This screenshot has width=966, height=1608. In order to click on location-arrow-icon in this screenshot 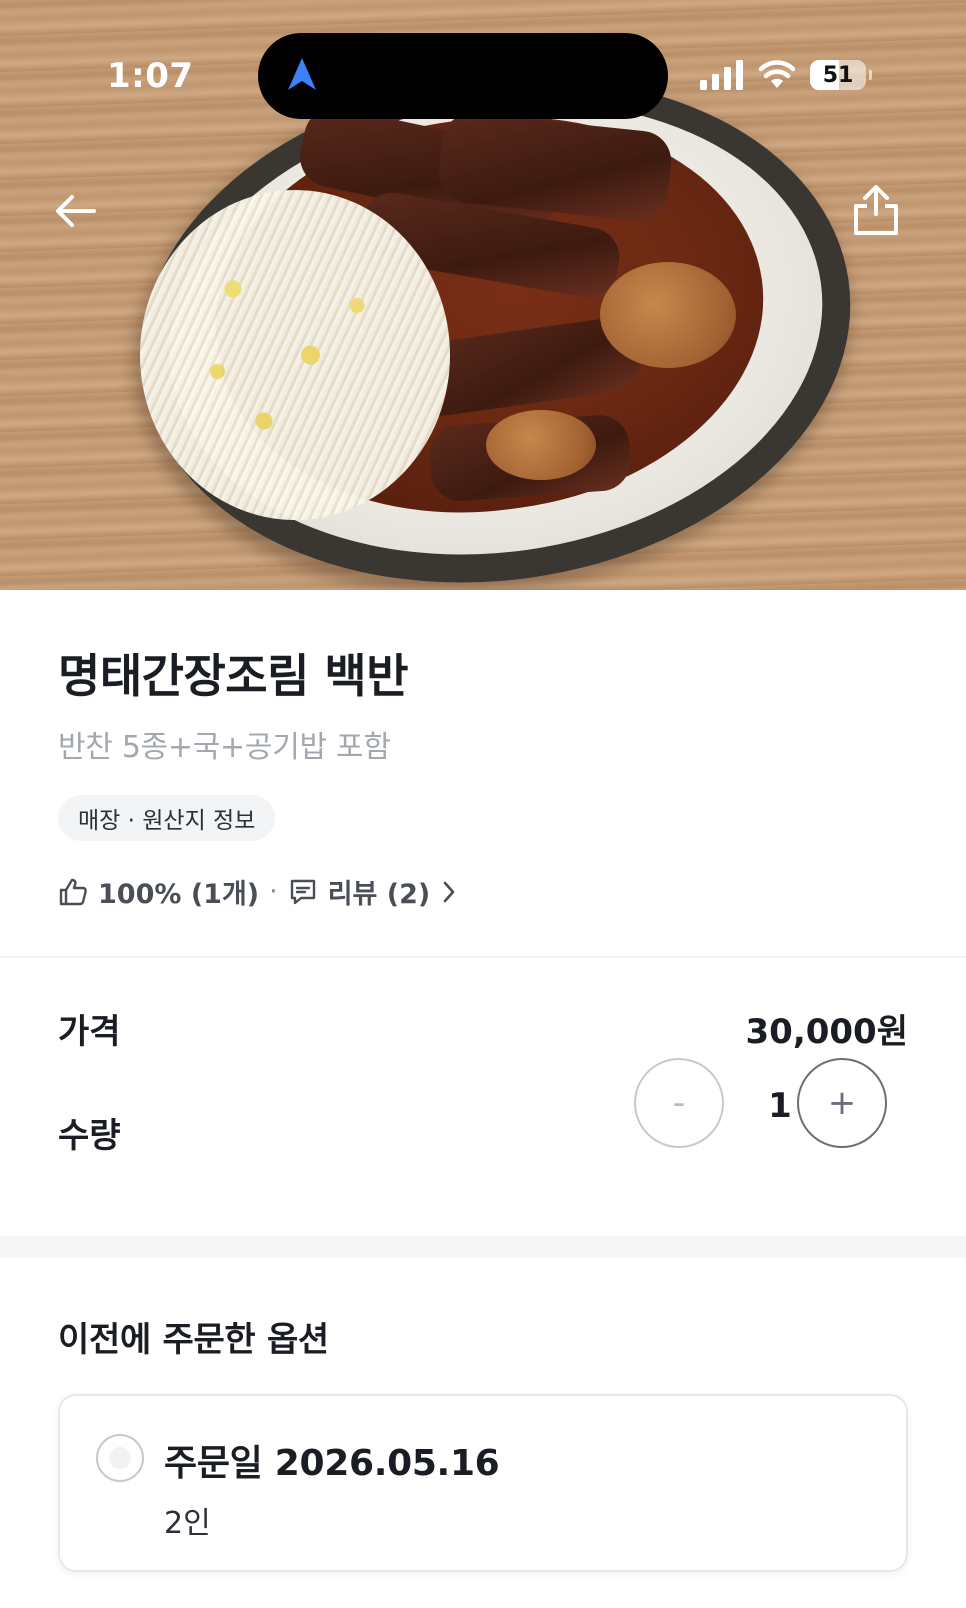, I will do `click(302, 74)`.